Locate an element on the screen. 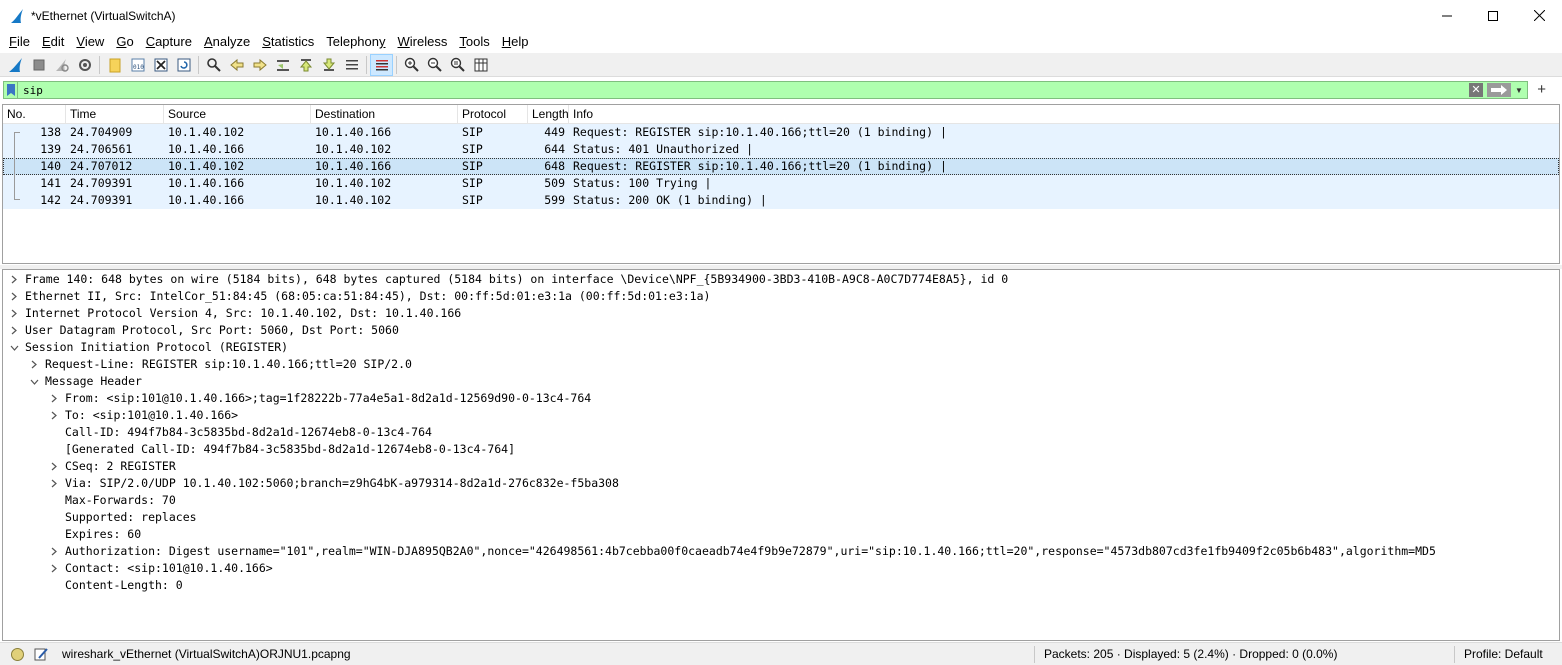 The width and height of the screenshot is (1562, 665). menu-file: File is located at coordinates (19, 42).